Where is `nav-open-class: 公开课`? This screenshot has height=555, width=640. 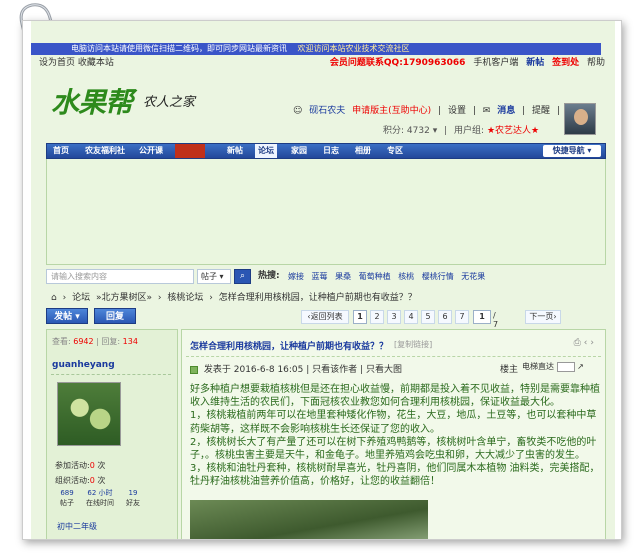
nav-open-class: 公开课 is located at coordinates (151, 151).